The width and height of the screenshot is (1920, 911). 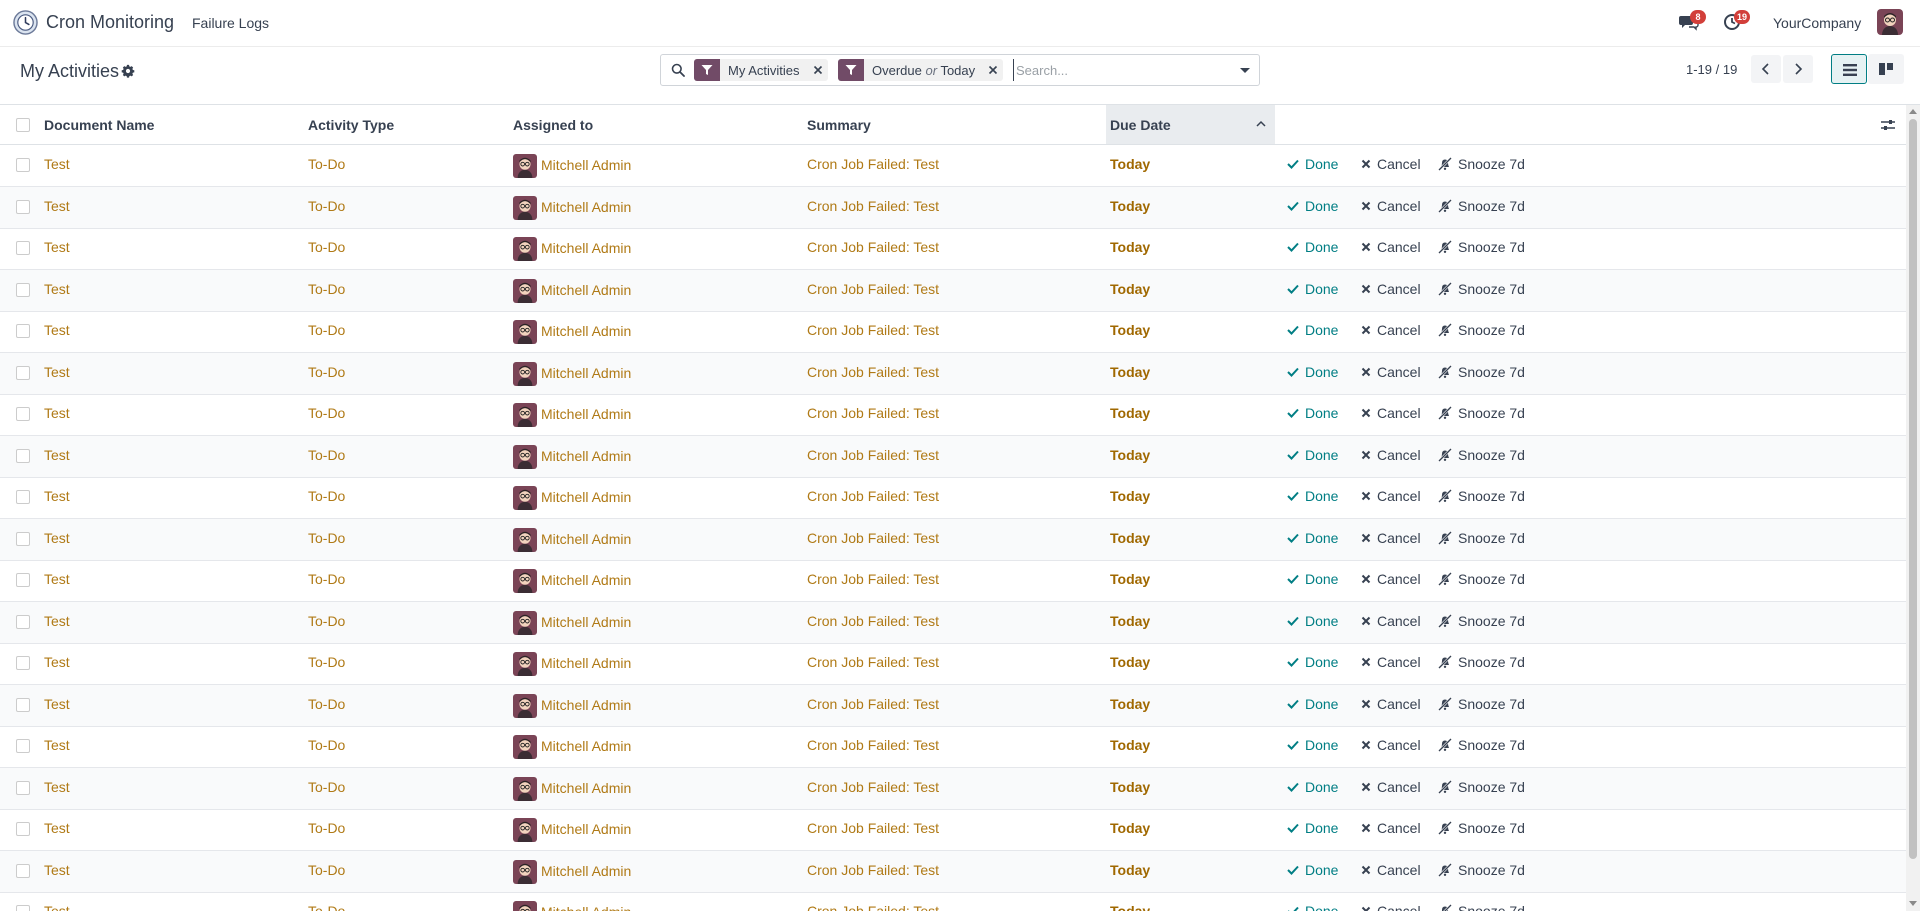 I want to click on close-icon, so click(x=993, y=70).